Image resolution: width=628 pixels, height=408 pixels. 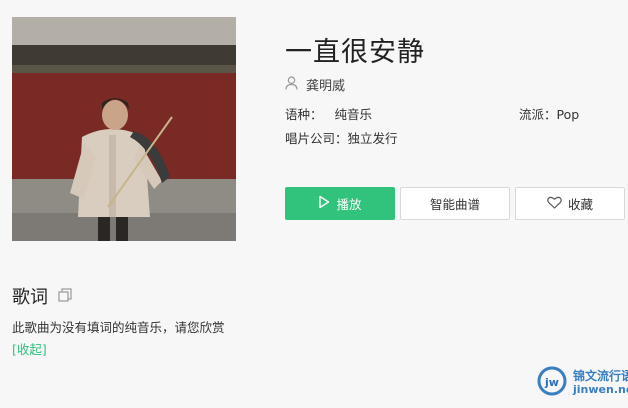 I want to click on record-label-label: 唱片公司：, so click(x=316, y=138).